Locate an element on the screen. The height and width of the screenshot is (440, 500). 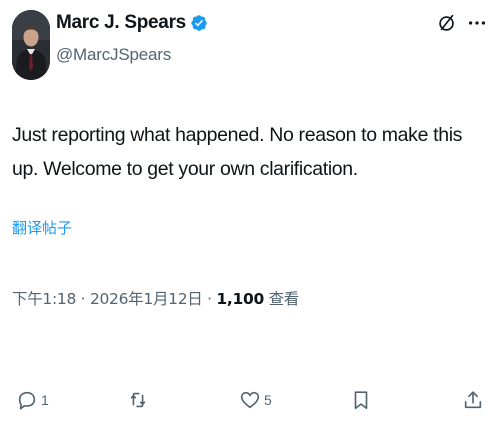
share-icon is located at coordinates (473, 400).